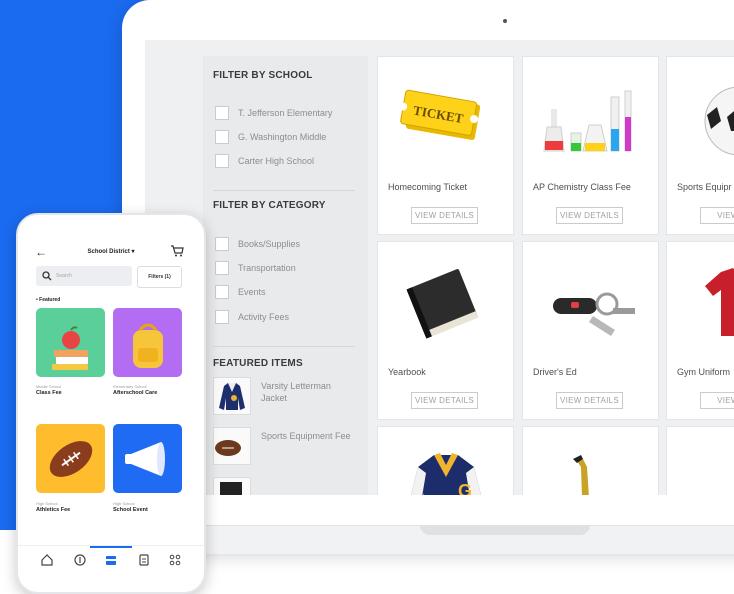  Describe the element at coordinates (130, 510) in the screenshot. I see `tile-name: School Event` at that location.